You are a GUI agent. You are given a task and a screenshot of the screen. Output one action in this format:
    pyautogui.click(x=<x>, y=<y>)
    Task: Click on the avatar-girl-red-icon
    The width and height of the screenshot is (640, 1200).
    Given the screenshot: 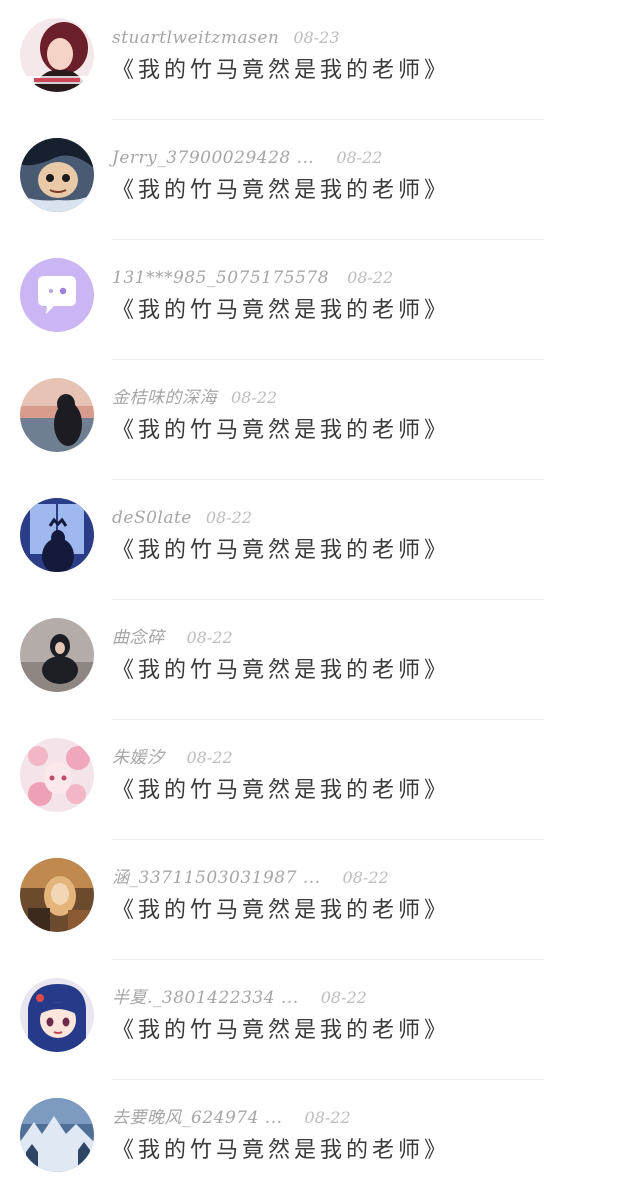 What is the action you would take?
    pyautogui.click(x=57, y=55)
    